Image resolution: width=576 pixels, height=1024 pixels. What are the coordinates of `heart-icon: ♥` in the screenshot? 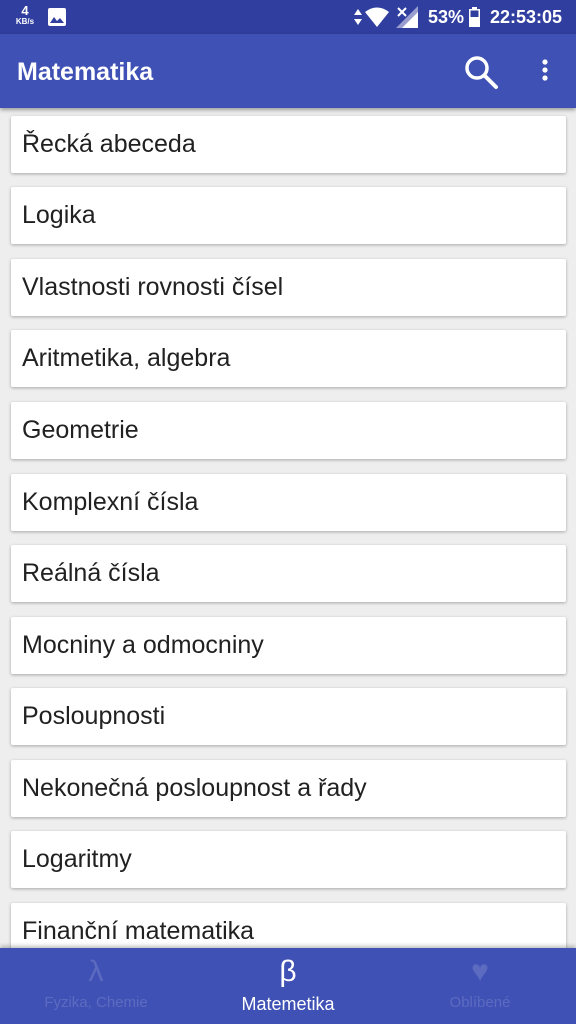 It's located at (480, 971).